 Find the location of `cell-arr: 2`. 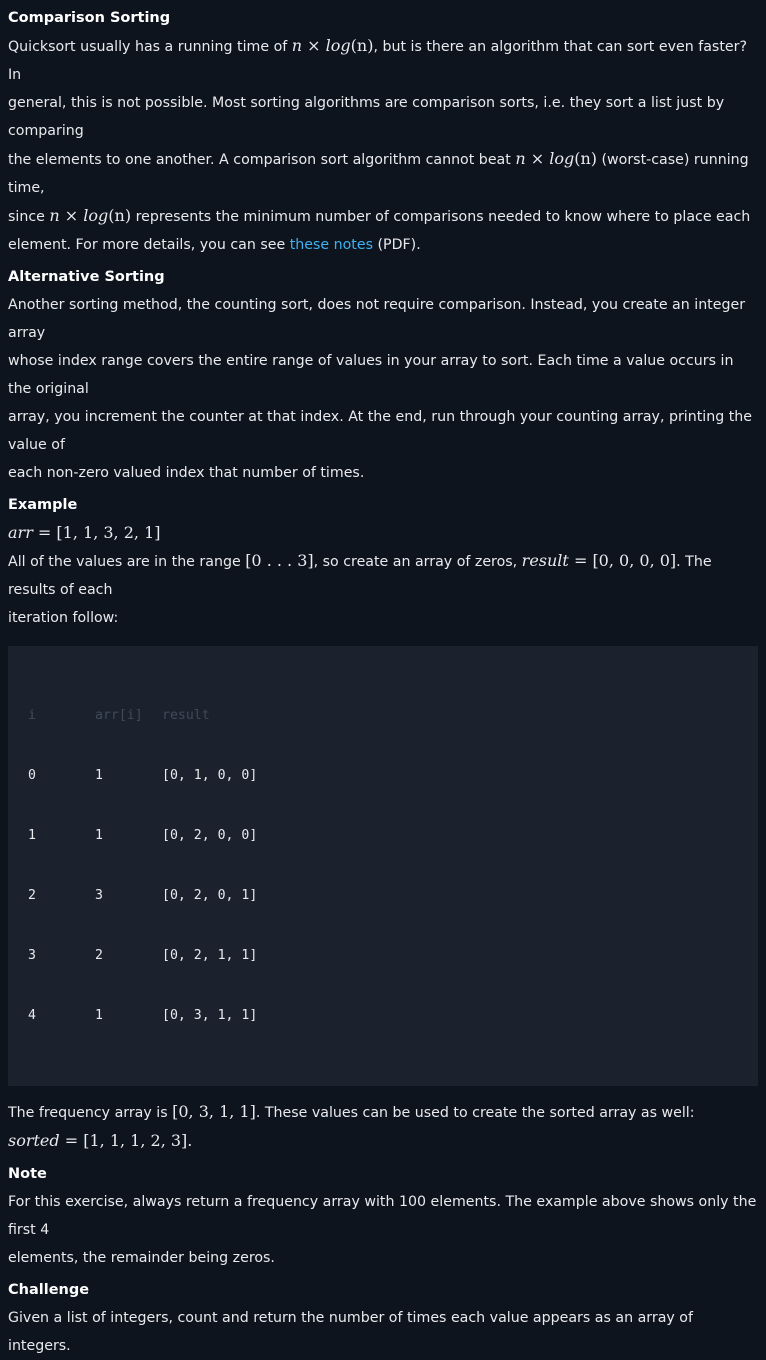

cell-arr: 2 is located at coordinates (99, 955).